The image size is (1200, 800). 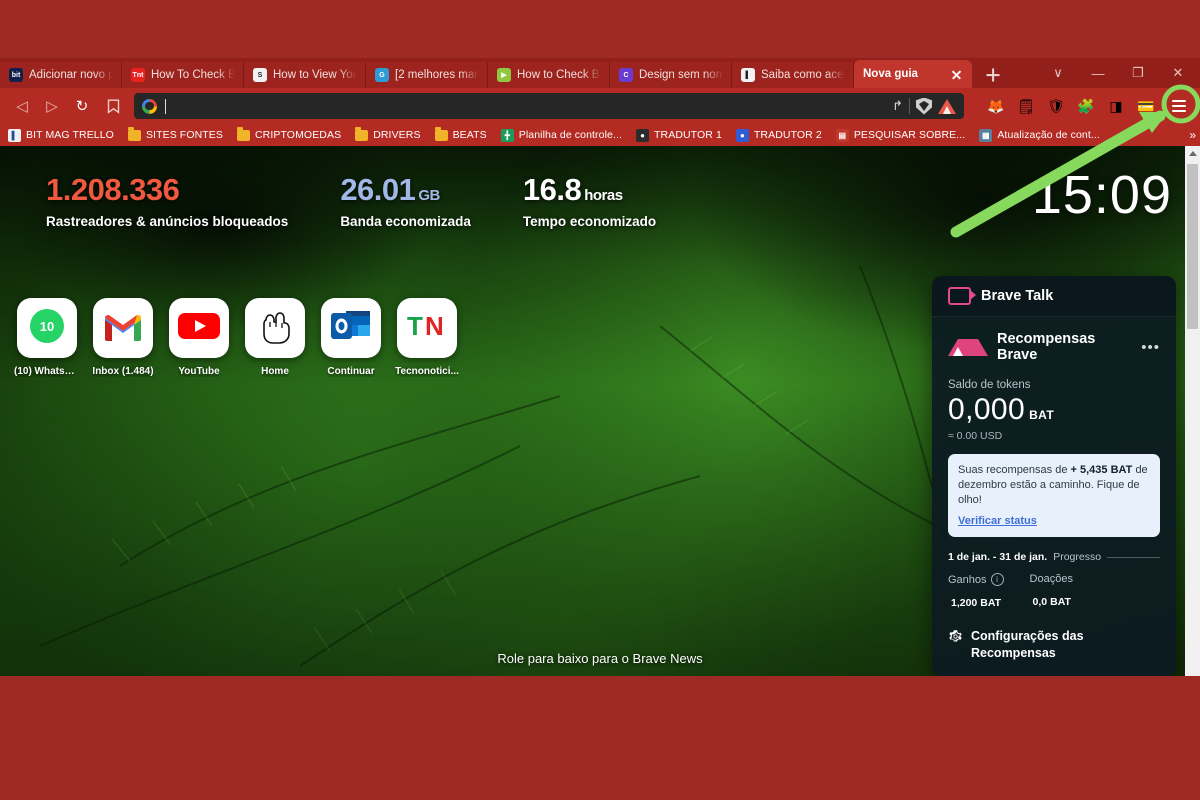 I want to click on shortcut-tile: YouTube, so click(x=199, y=337).